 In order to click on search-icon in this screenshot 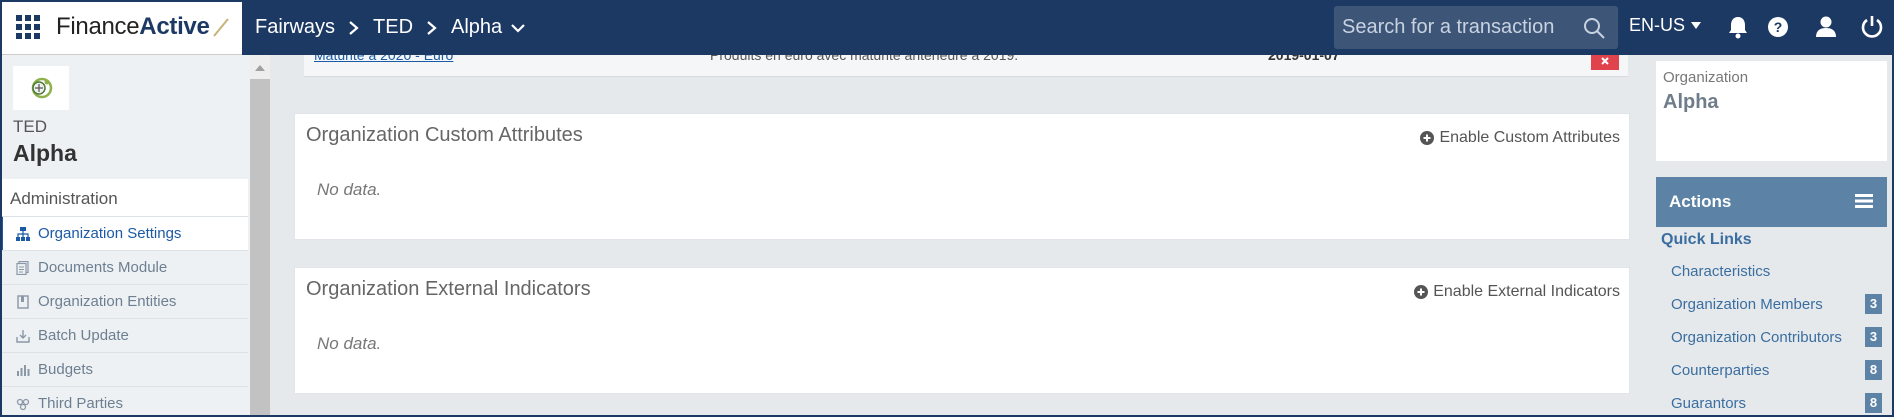, I will do `click(1594, 28)`.